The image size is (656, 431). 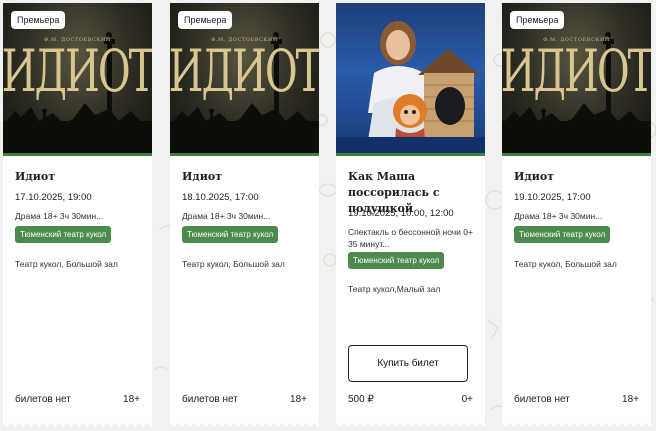 I want to click on event-datetime: 19.10.2025, 10:00, 12:00, so click(x=401, y=213).